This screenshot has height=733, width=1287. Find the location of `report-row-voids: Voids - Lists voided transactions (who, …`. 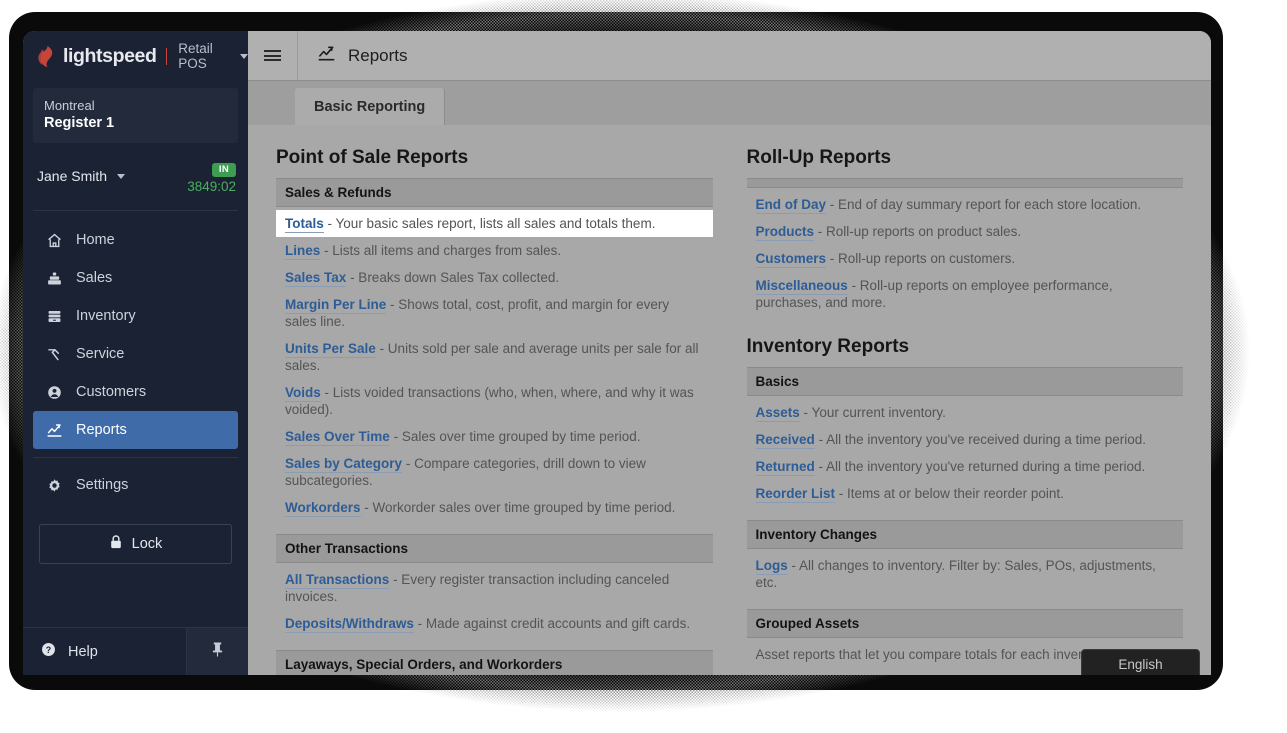

report-row-voids: Voids - Lists voided transactions (who, … is located at coordinates (494, 401).